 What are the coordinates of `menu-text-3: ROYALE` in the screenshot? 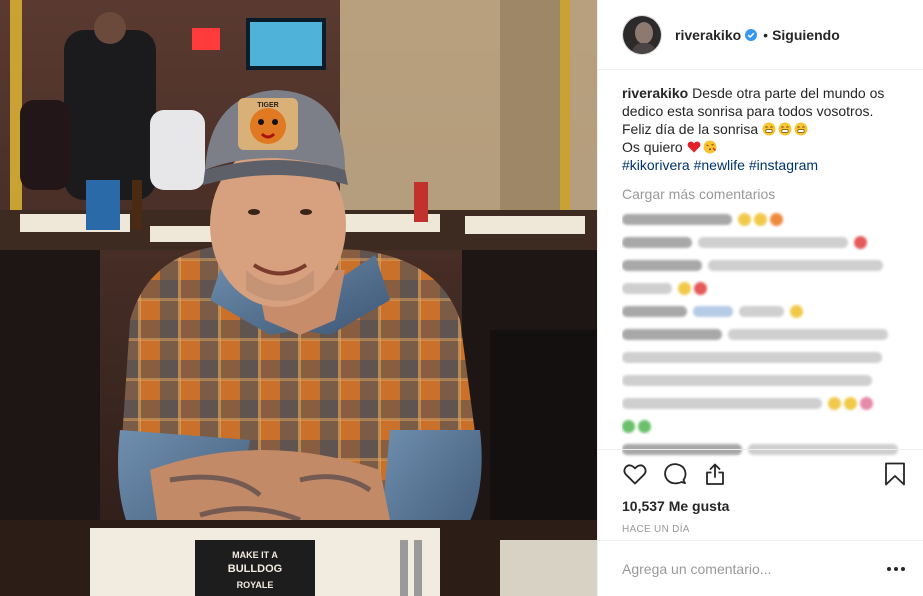 It's located at (255, 585).